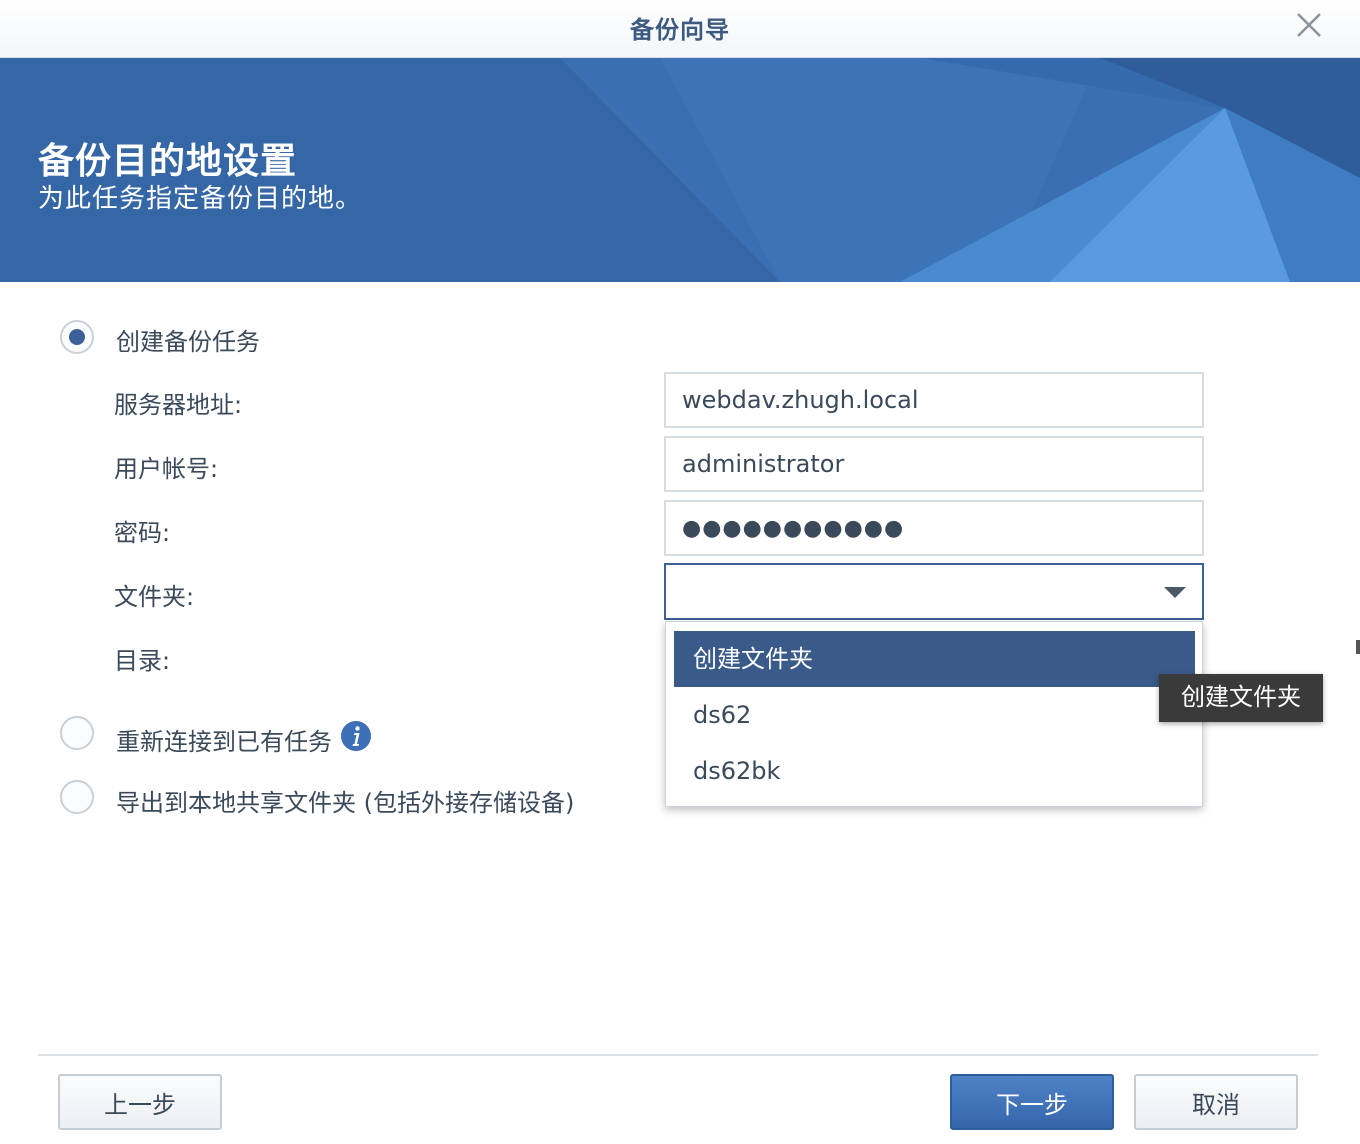 The height and width of the screenshot is (1144, 1360). I want to click on tooltip: 创建文件夹, so click(1241, 698).